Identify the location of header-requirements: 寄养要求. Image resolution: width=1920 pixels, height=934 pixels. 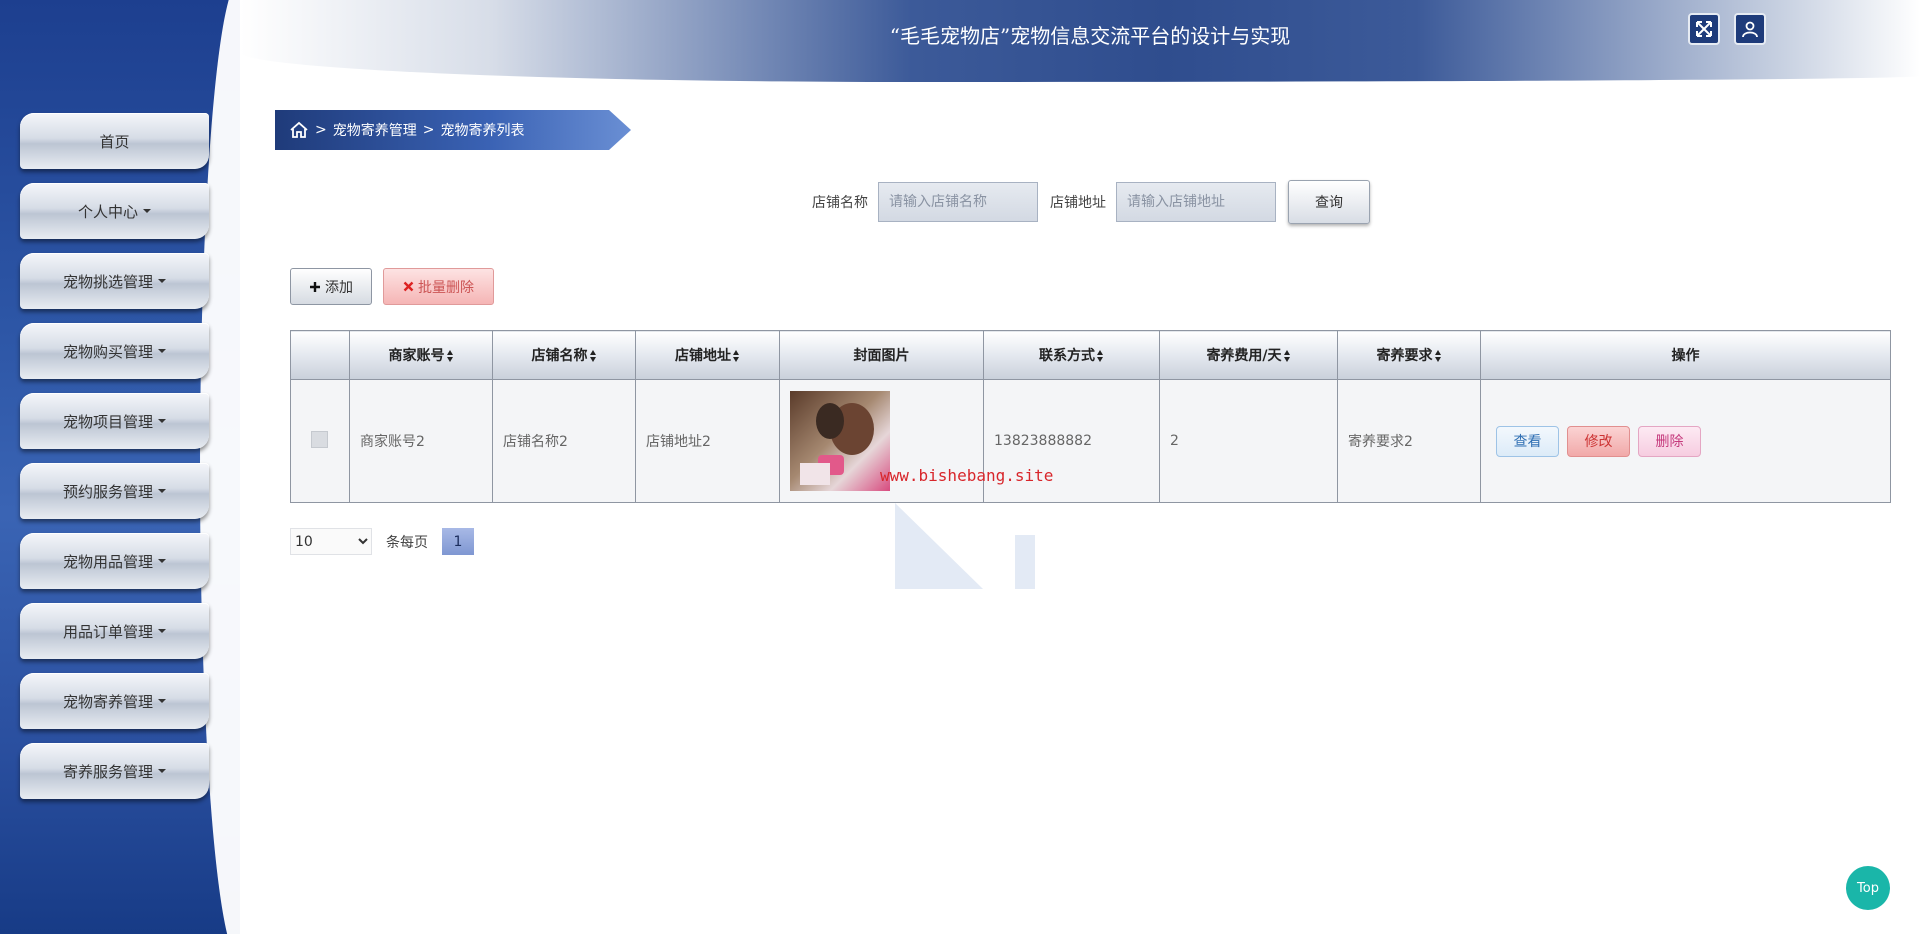
(1409, 355).